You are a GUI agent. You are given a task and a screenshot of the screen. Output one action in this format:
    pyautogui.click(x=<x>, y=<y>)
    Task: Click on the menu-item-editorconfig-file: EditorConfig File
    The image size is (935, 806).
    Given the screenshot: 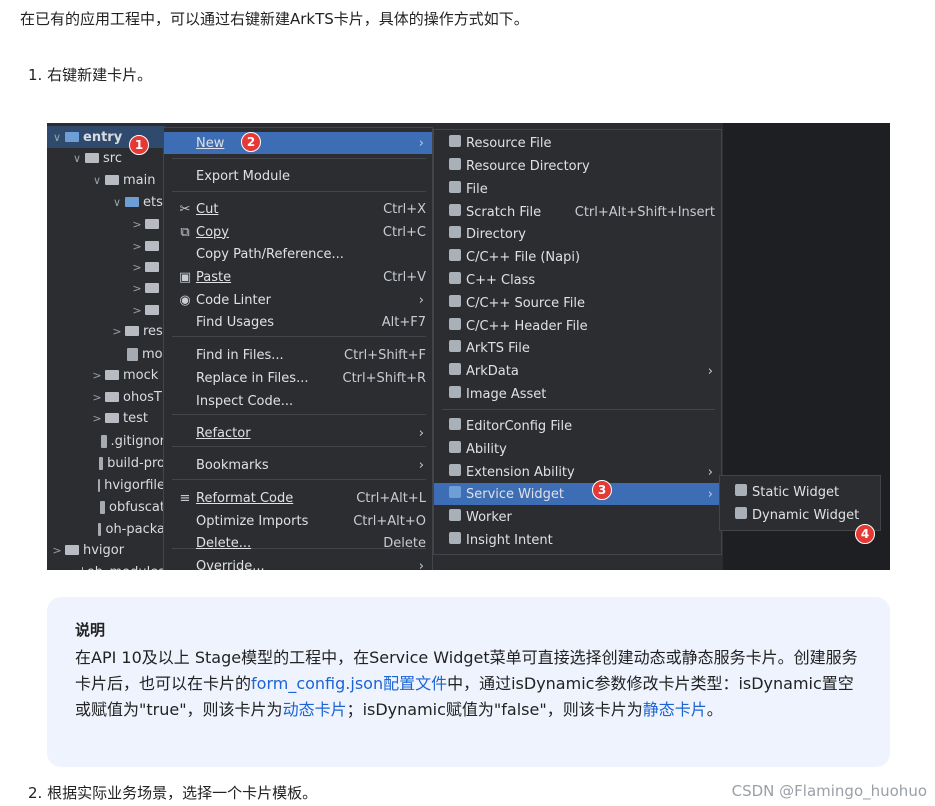 What is the action you would take?
    pyautogui.click(x=577, y=426)
    